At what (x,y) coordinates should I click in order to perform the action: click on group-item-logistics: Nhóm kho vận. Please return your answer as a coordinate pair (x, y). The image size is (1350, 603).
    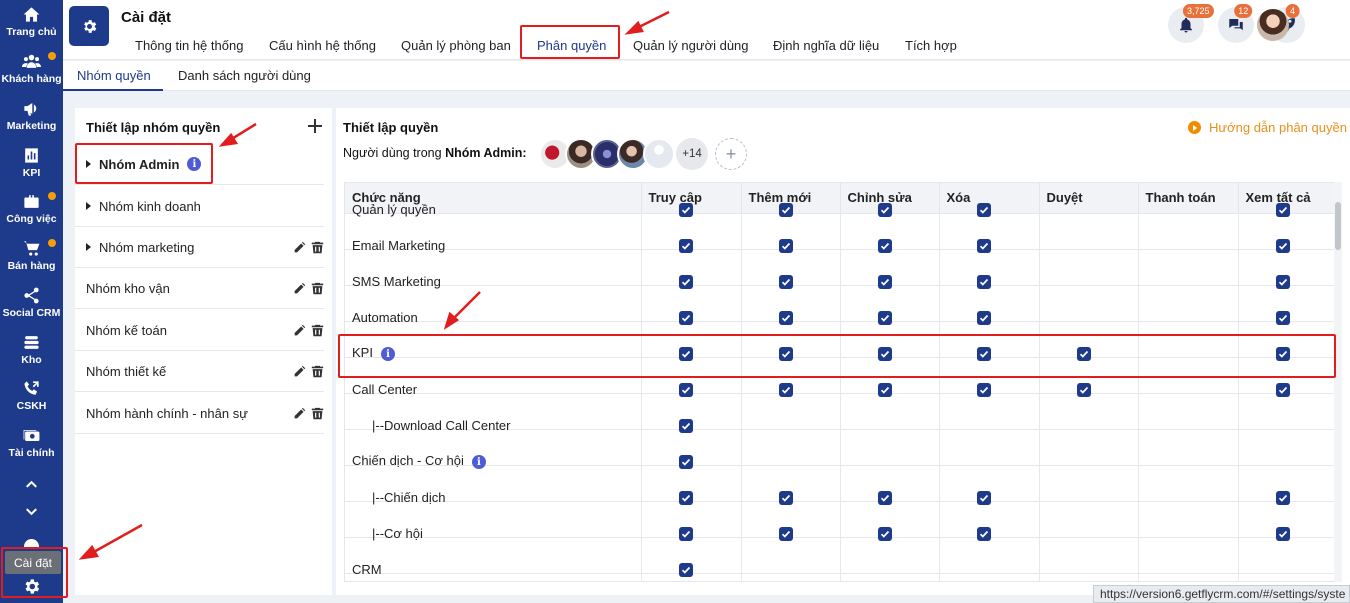
    Looking at the image, I should click on (199, 288).